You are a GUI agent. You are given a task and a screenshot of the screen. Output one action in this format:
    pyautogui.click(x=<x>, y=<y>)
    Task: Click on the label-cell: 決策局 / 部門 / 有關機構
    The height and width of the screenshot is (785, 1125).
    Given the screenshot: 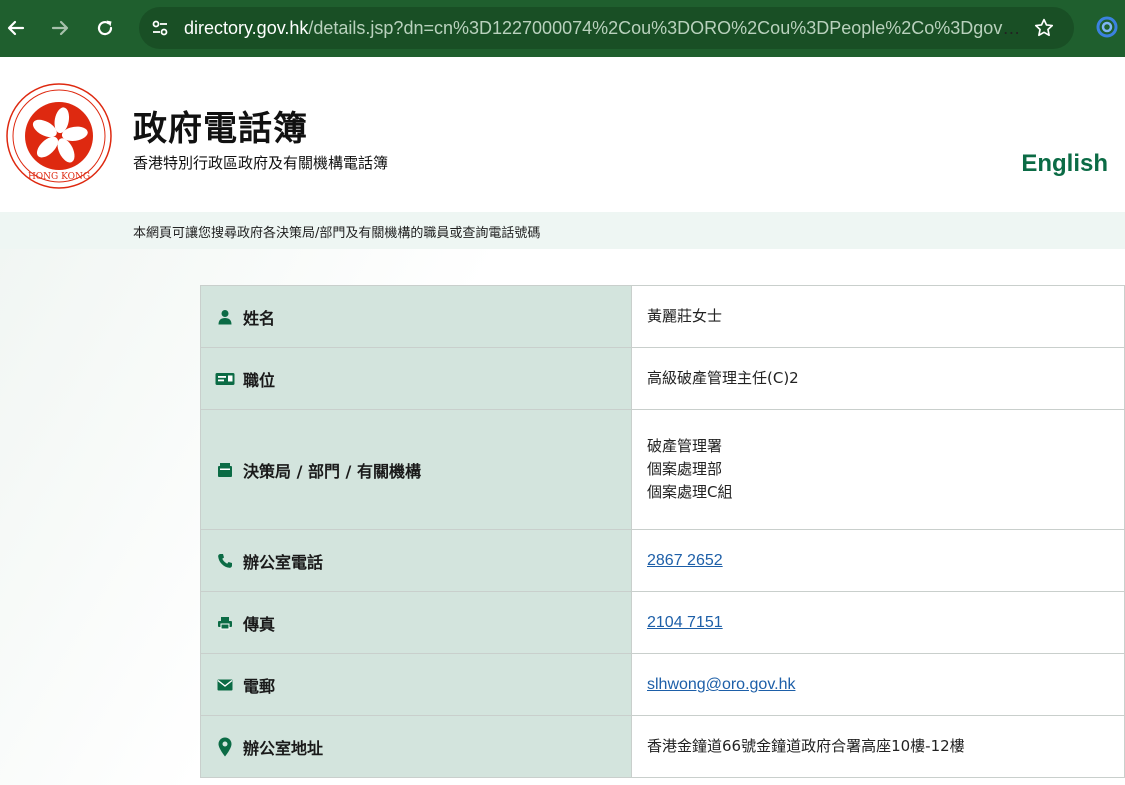 What is the action you would take?
    pyautogui.click(x=416, y=469)
    